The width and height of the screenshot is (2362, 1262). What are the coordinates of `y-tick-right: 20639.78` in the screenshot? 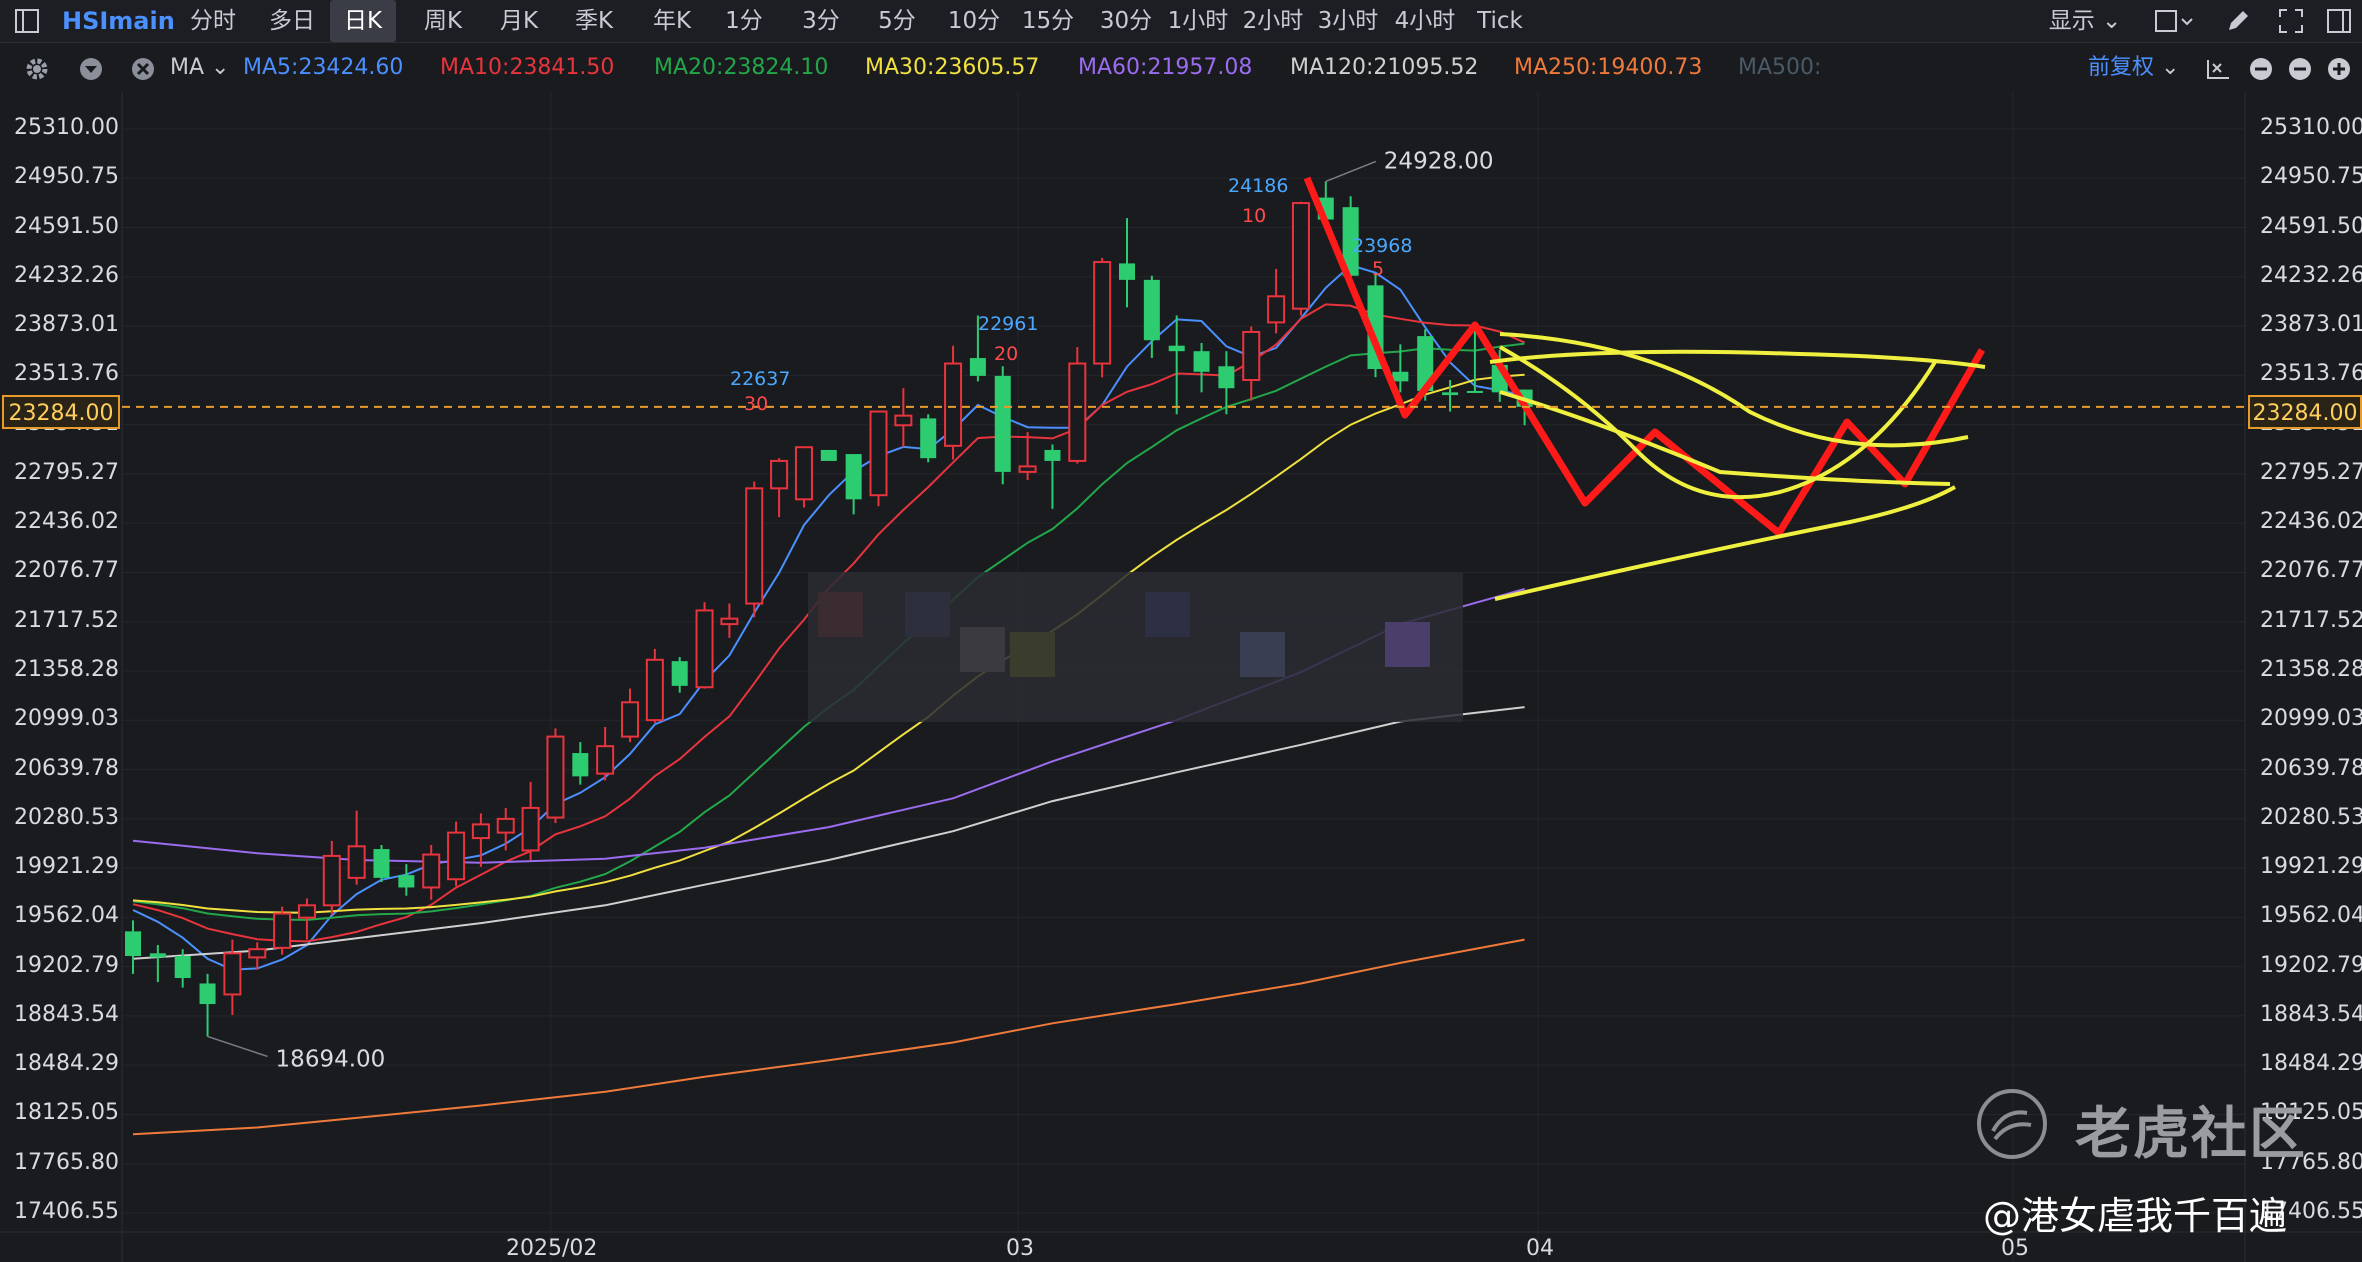 It's located at (2311, 768).